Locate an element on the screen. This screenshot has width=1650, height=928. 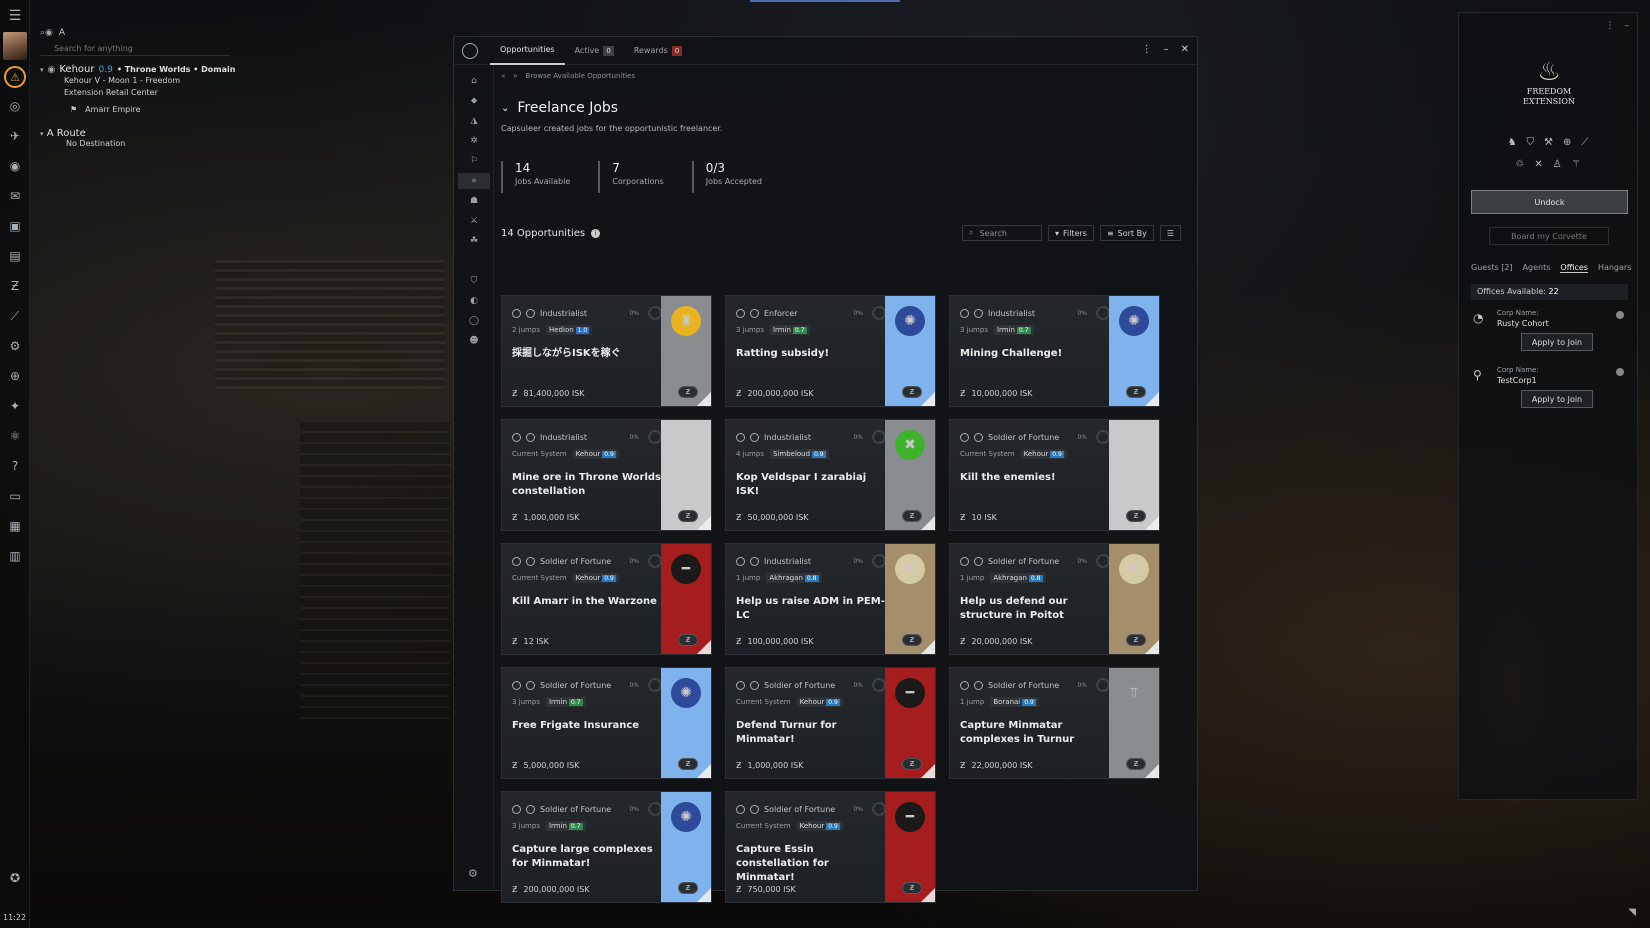
ship-icon: ✈ is located at coordinates (15, 136).